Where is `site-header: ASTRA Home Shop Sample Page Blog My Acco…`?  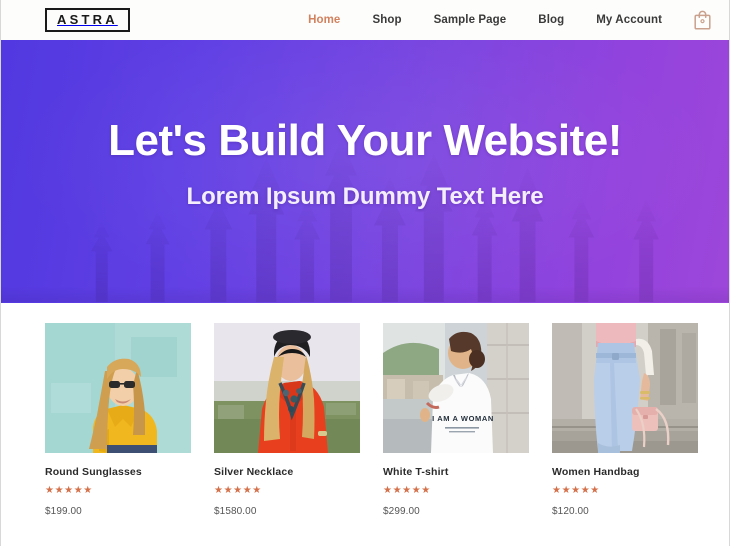 site-header: ASTRA Home Shop Sample Page Blog My Acco… is located at coordinates (365, 20).